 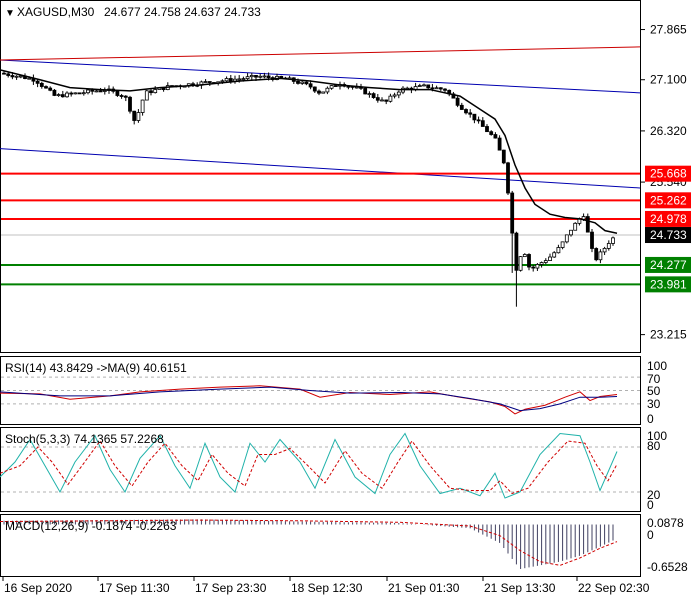 I want to click on stoch-tick-label: 80, so click(x=654, y=446).